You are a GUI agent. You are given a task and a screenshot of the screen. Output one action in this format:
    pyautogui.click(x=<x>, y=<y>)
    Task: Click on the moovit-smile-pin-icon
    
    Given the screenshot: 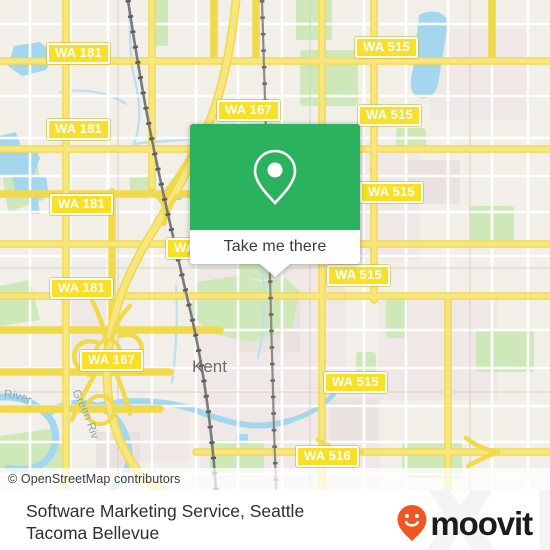 What is the action you would take?
    pyautogui.click(x=412, y=523)
    